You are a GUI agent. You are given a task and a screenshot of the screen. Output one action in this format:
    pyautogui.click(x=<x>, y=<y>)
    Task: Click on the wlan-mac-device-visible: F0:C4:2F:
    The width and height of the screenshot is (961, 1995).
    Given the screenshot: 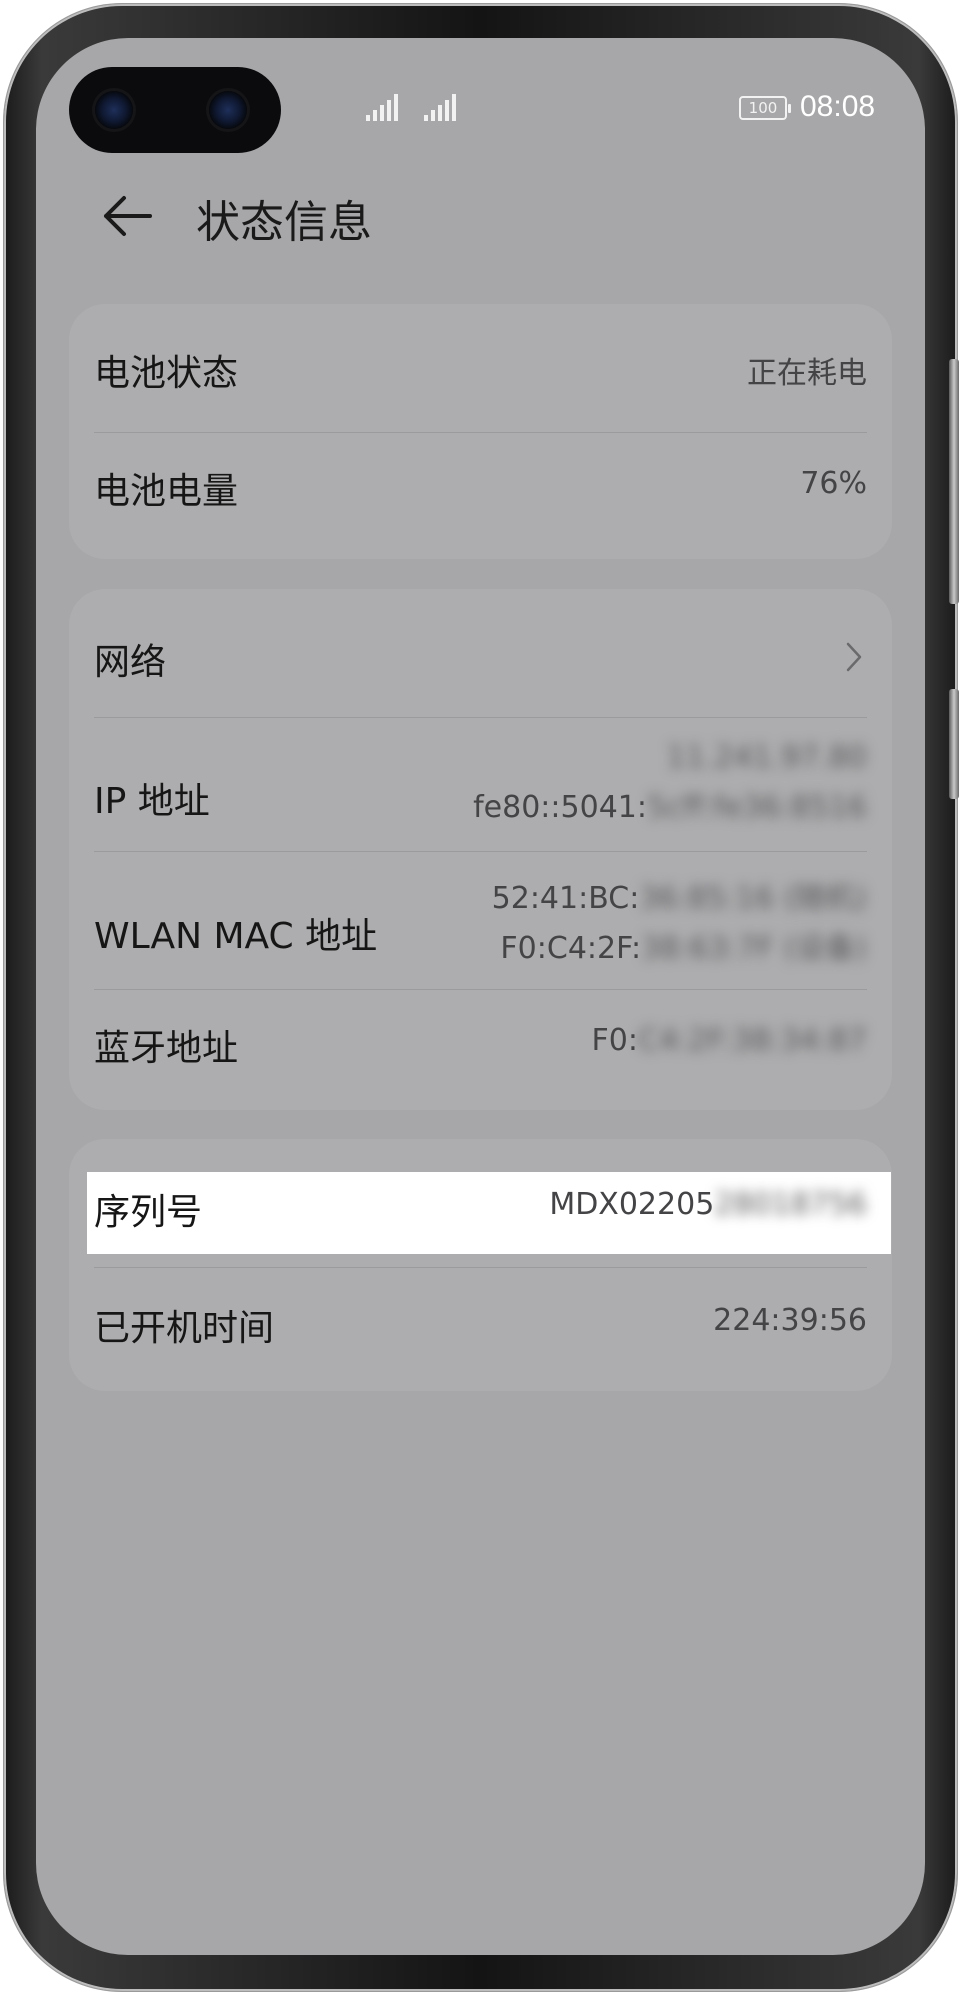 What is the action you would take?
    pyautogui.click(x=571, y=948)
    